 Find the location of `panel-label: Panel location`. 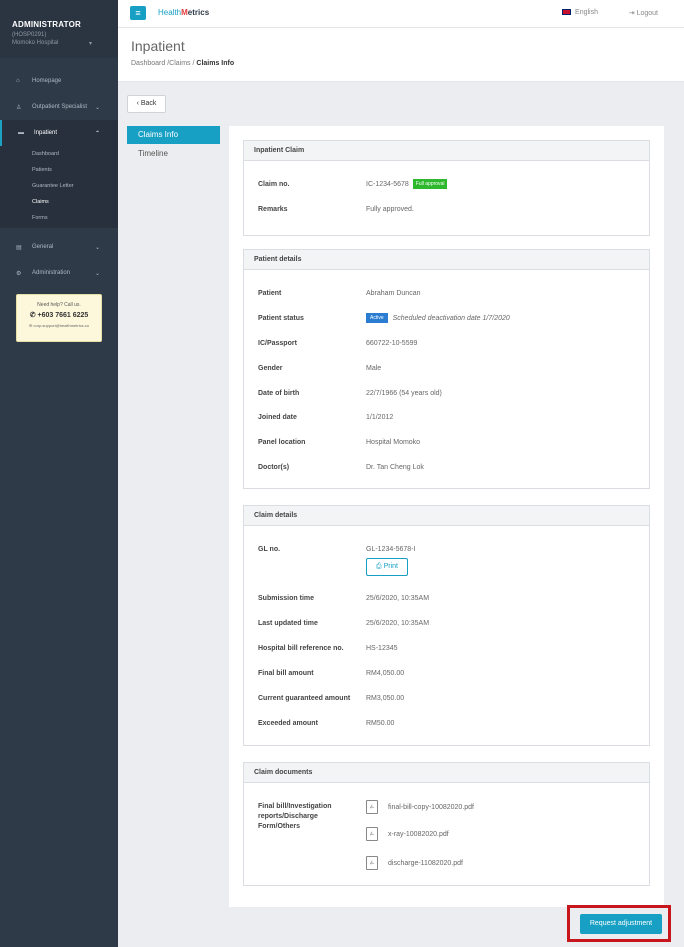

panel-label: Panel location is located at coordinates (282, 442).